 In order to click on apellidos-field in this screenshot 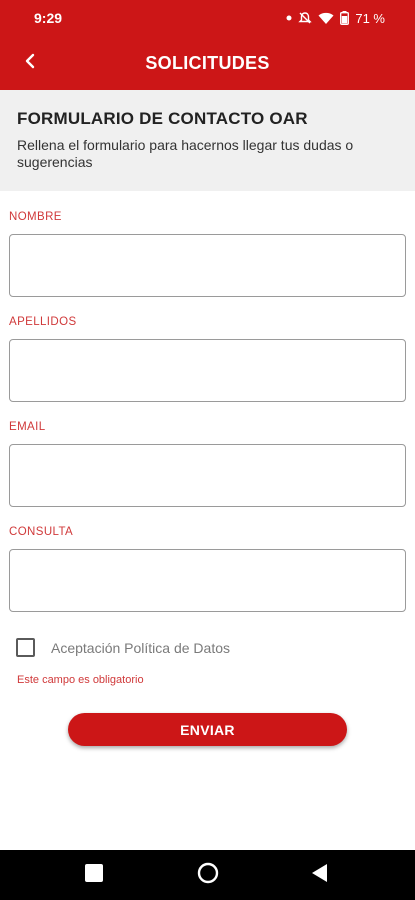, I will do `click(207, 370)`.